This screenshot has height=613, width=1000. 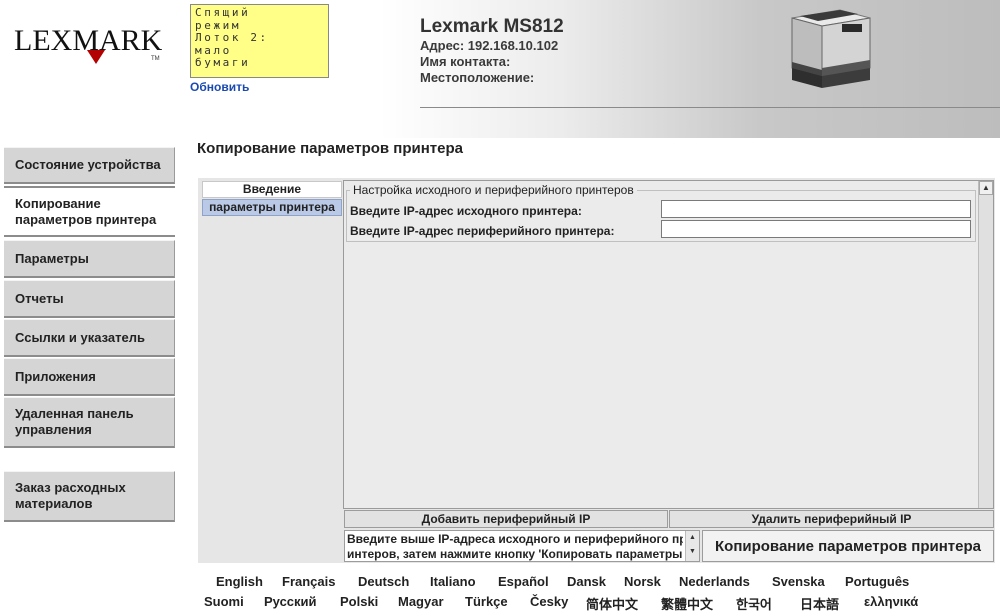 I want to click on remove-peripheral-ip-button: Удалить периферийный IP, so click(x=831, y=519).